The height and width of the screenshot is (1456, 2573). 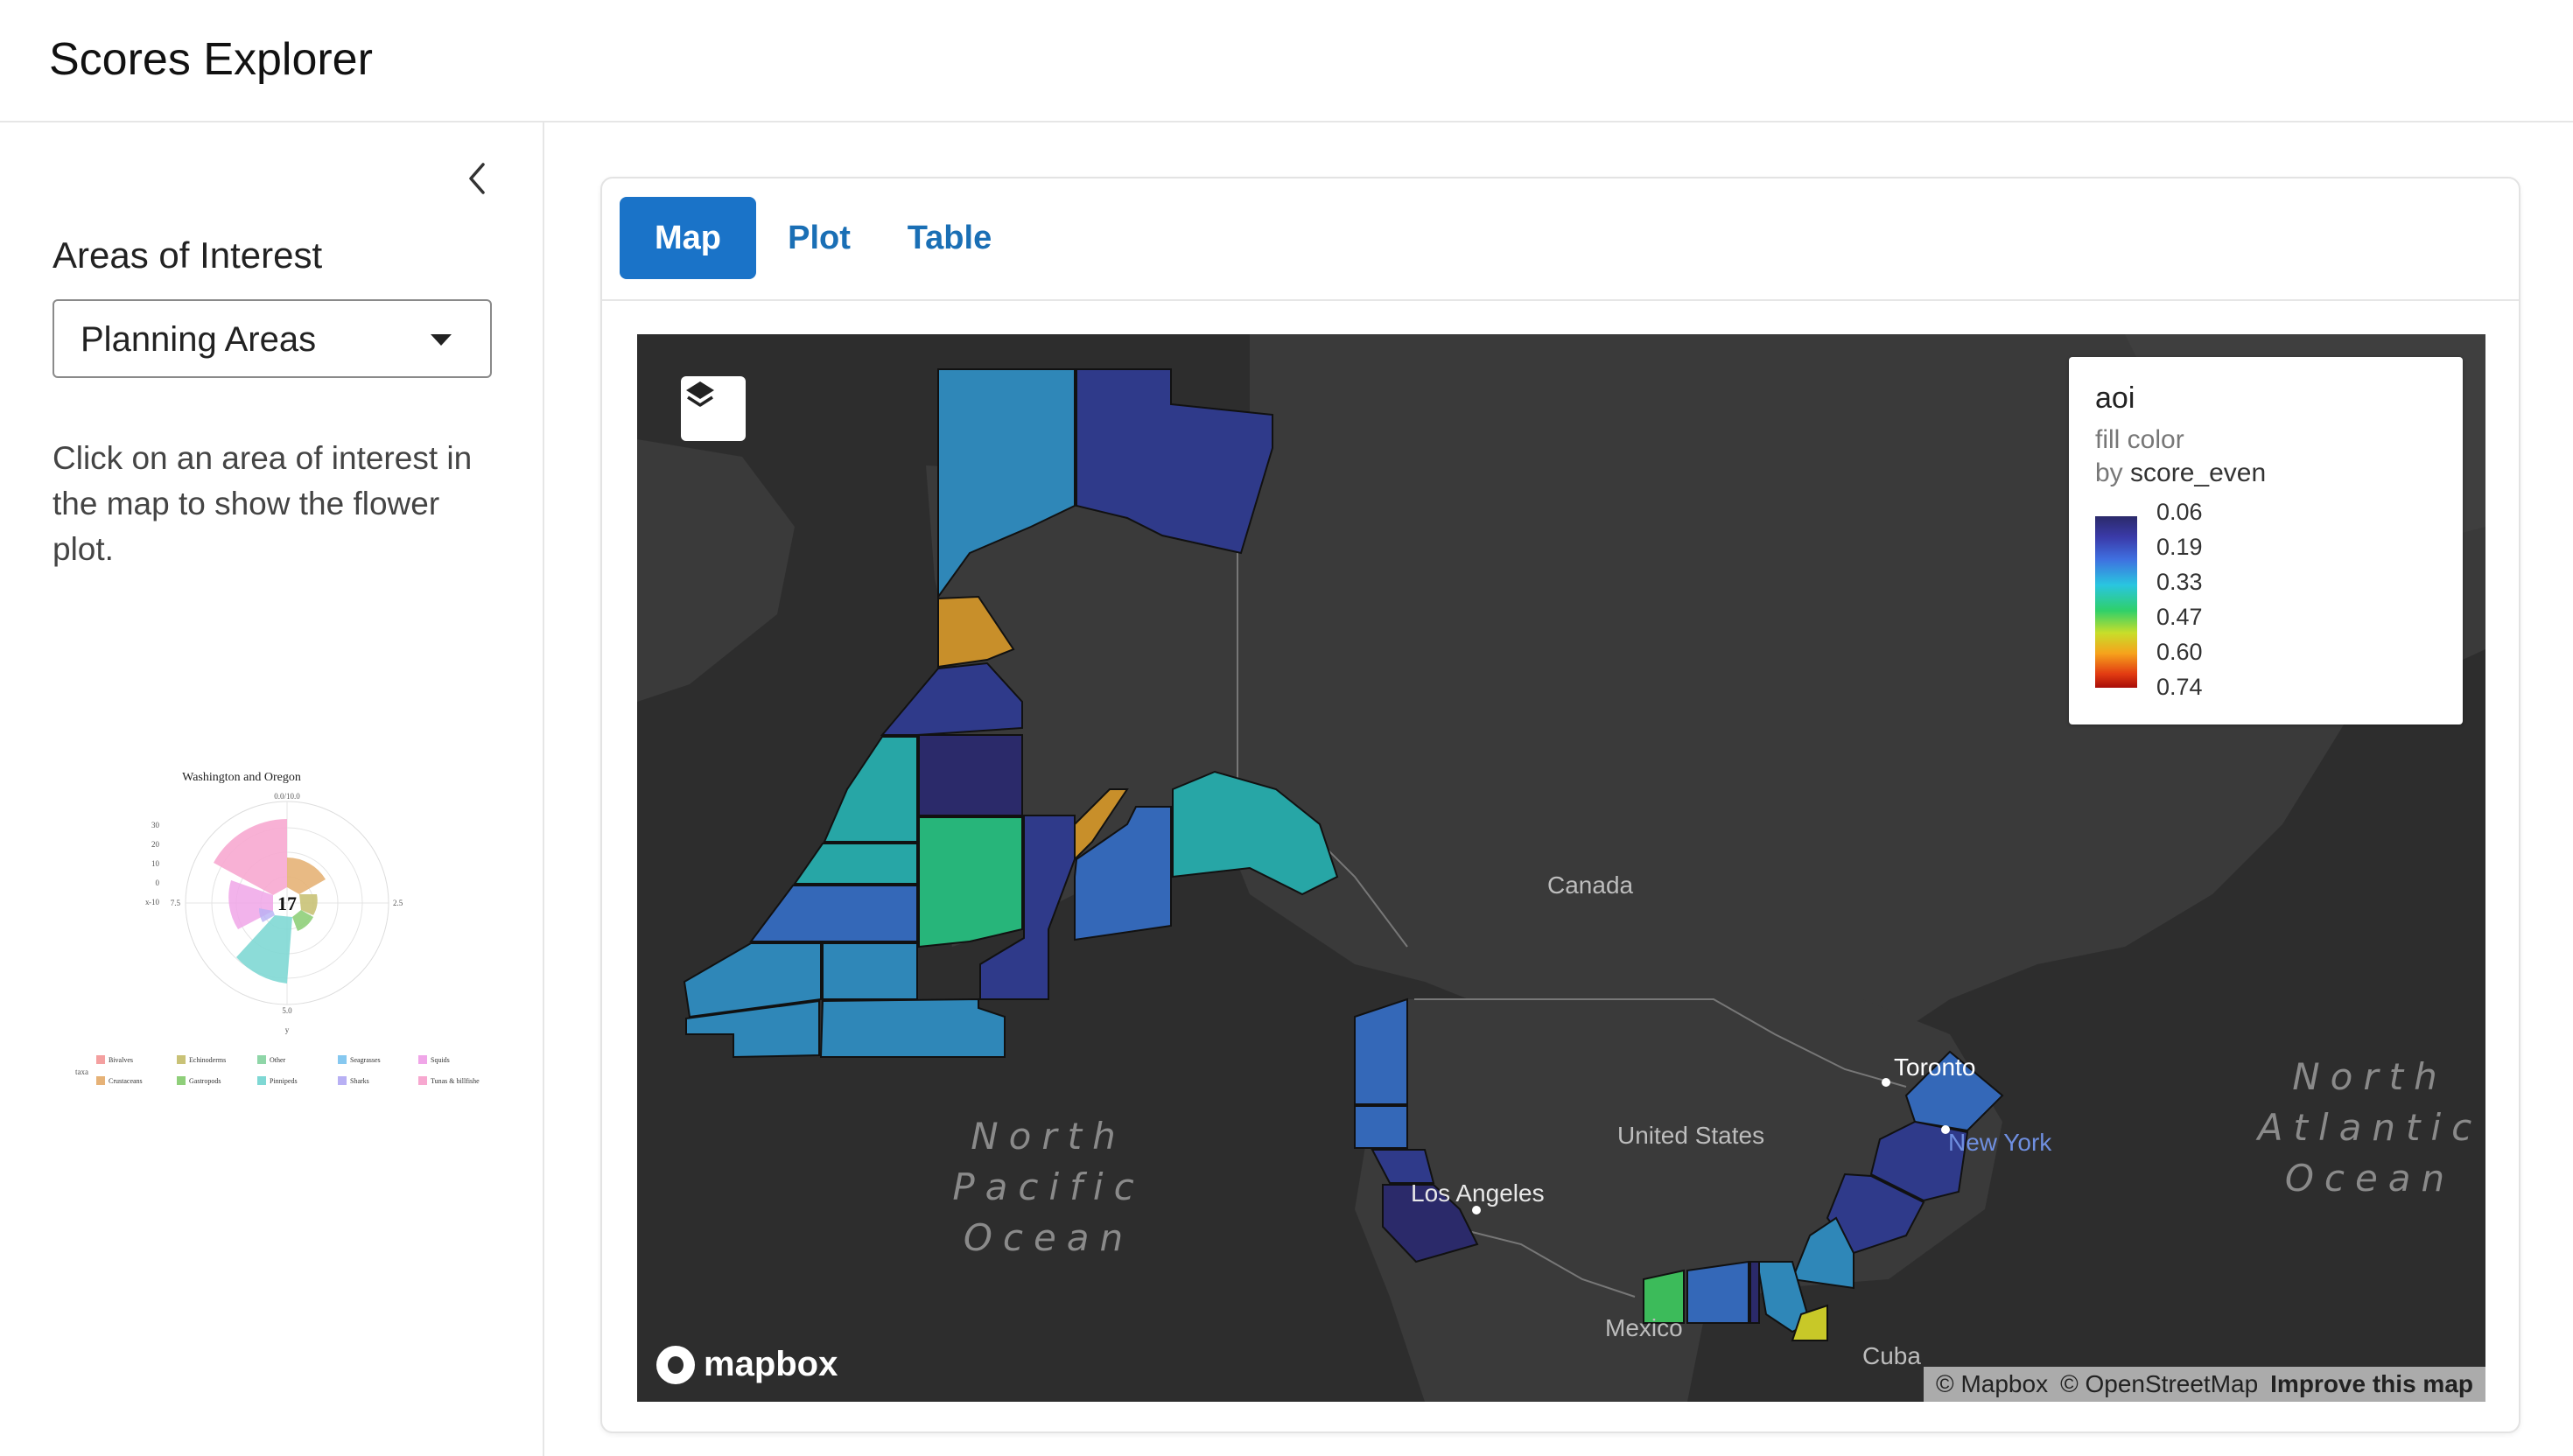 What do you see at coordinates (2113, 472) in the screenshot?
I see `legend-by-prefix: by` at bounding box center [2113, 472].